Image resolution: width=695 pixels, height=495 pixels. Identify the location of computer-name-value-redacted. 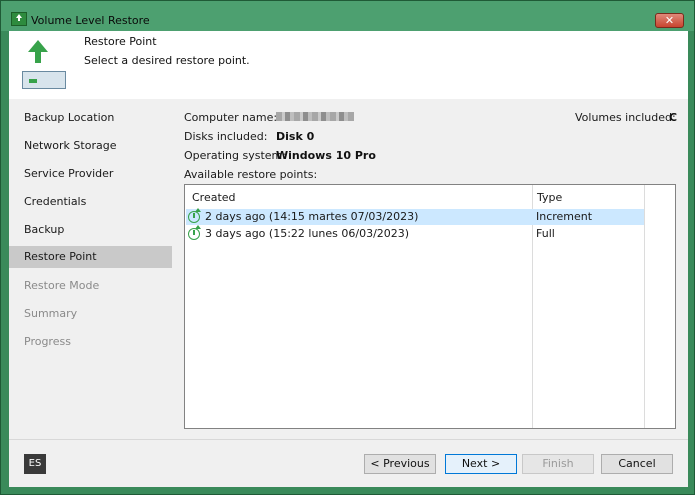
(315, 116).